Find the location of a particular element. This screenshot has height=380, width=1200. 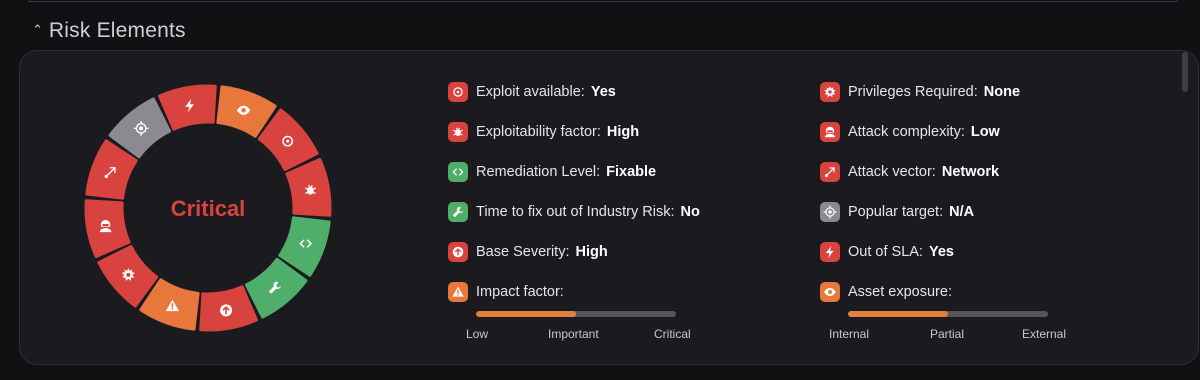

exposure-scale-label-partial: Partial is located at coordinates (947, 334).